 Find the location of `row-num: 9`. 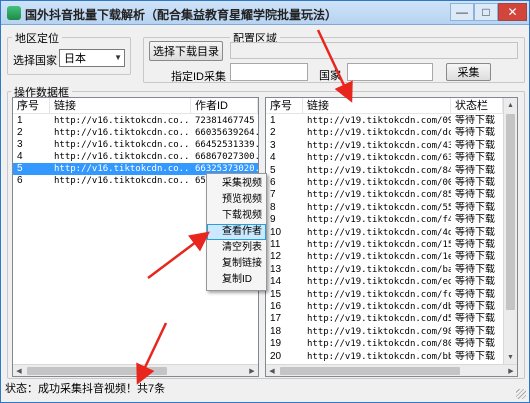

row-num: 9 is located at coordinates (273, 220).